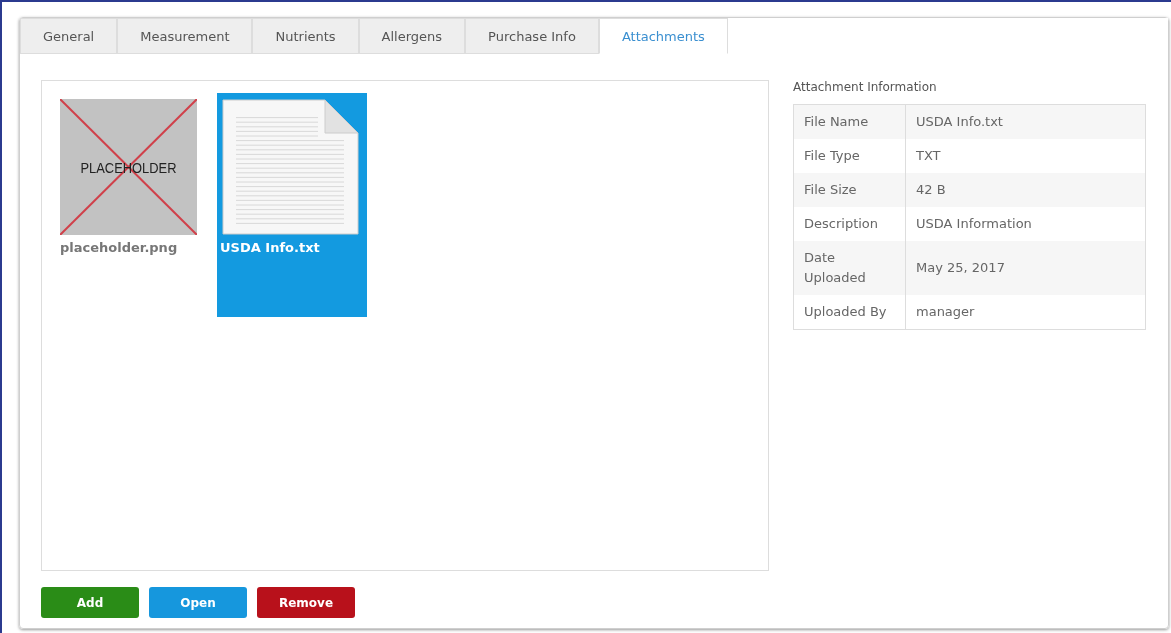 The image size is (1171, 633). Describe the element at coordinates (1025, 312) in the screenshot. I see `info-value: manager` at that location.